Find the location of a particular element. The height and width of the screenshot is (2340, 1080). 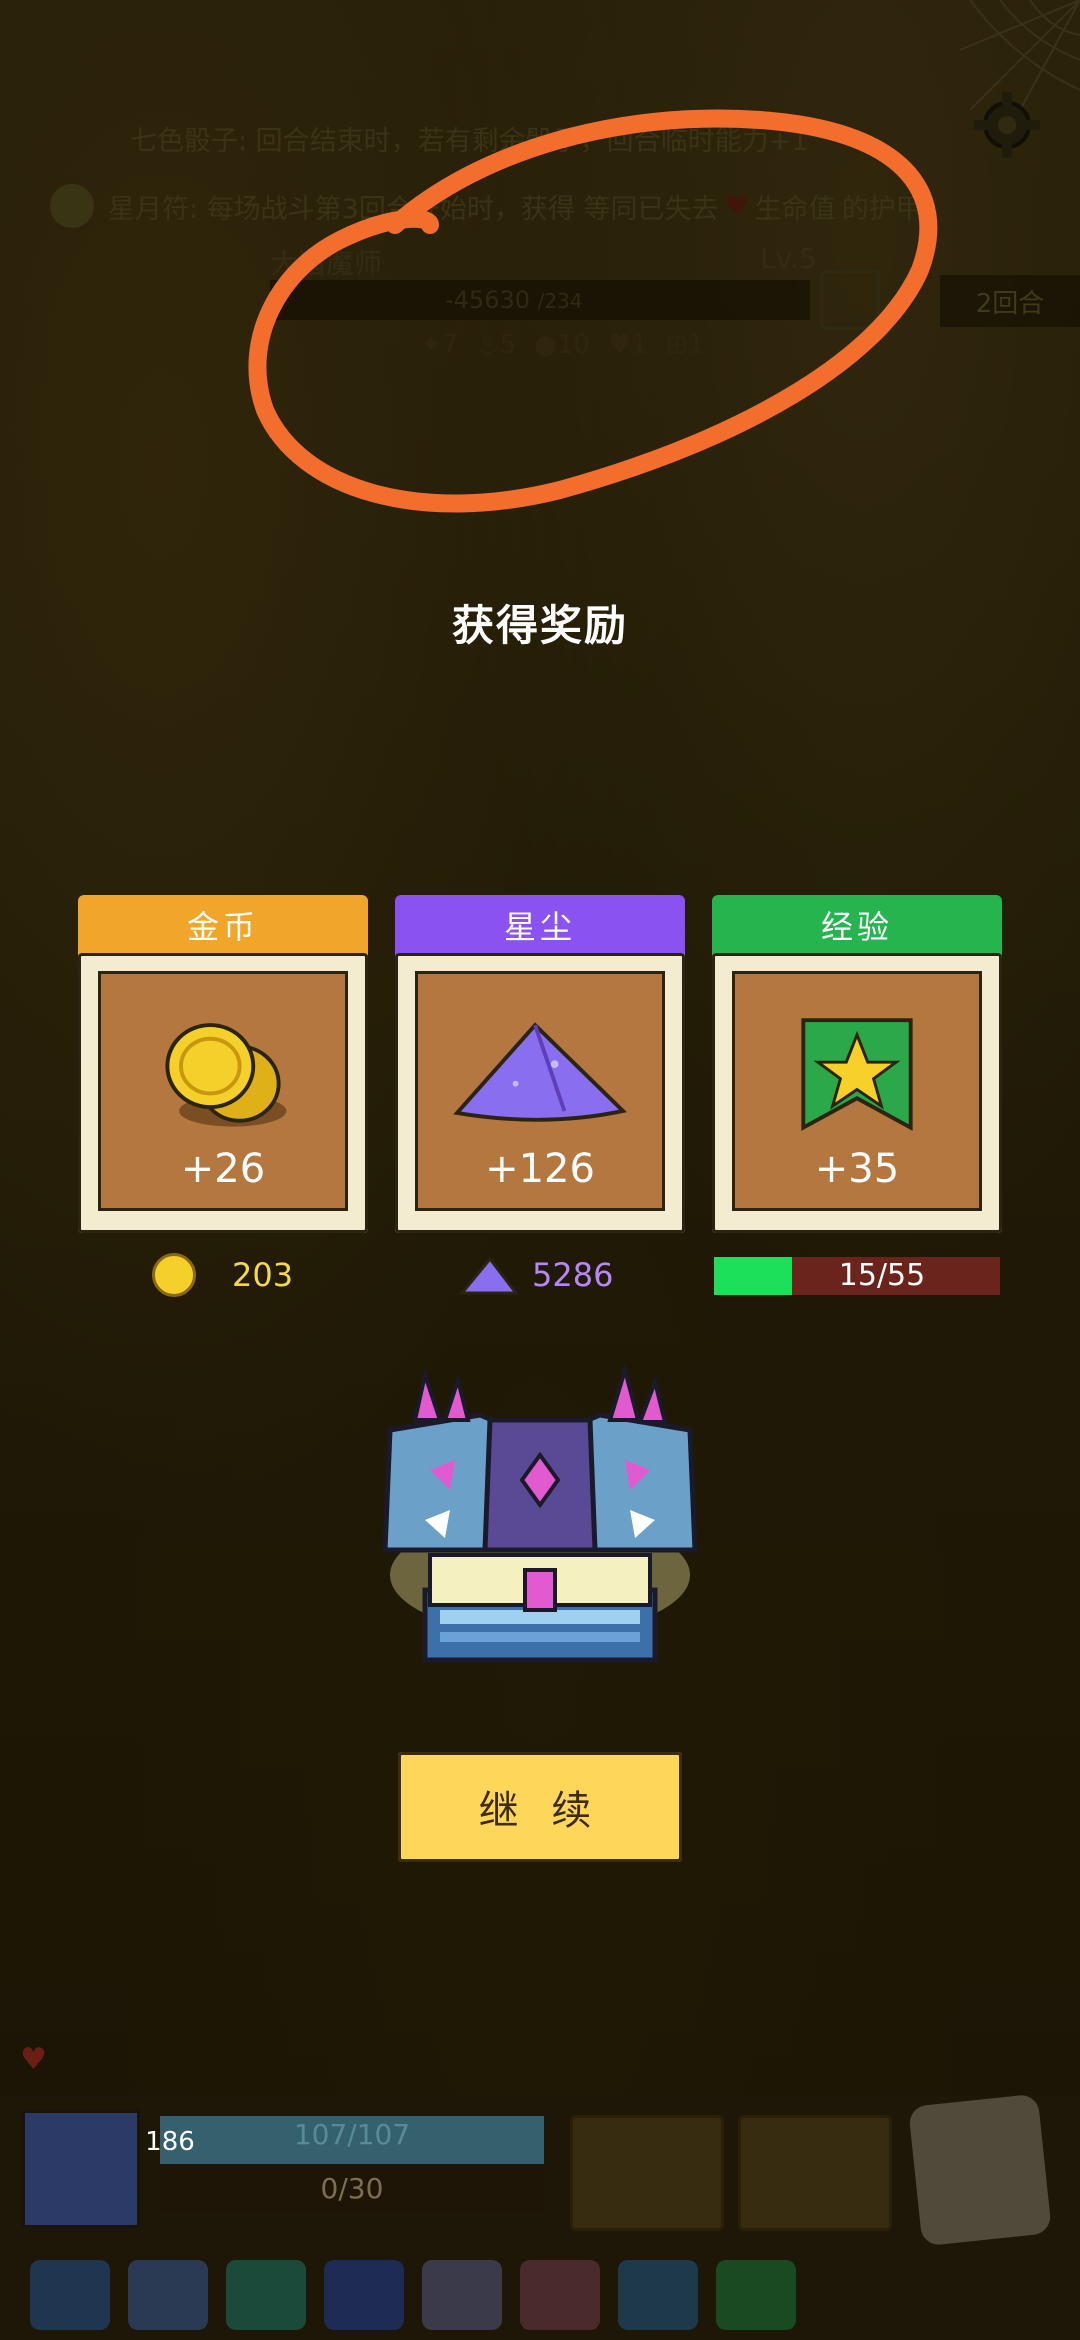

shield-value: 186 is located at coordinates (170, 2142).